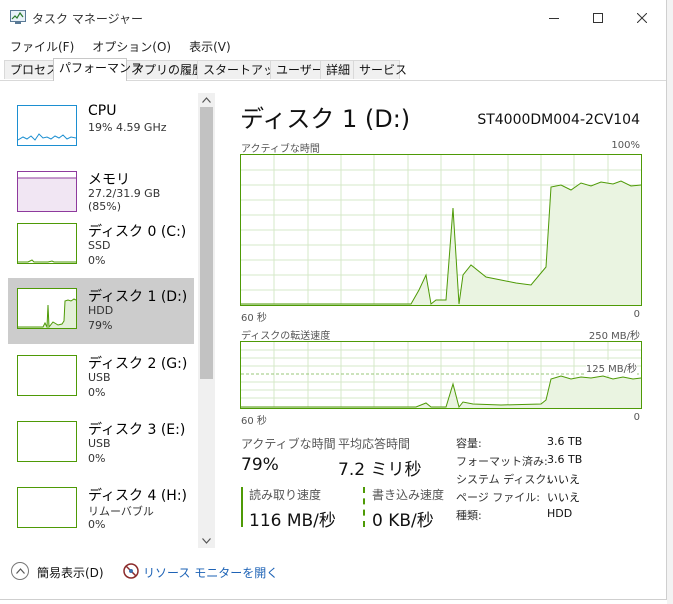 This screenshot has height=604, width=673. I want to click on sidebar-item-disk-4: ディスク 4 (H:) リムーバブル 0%, so click(101, 510).